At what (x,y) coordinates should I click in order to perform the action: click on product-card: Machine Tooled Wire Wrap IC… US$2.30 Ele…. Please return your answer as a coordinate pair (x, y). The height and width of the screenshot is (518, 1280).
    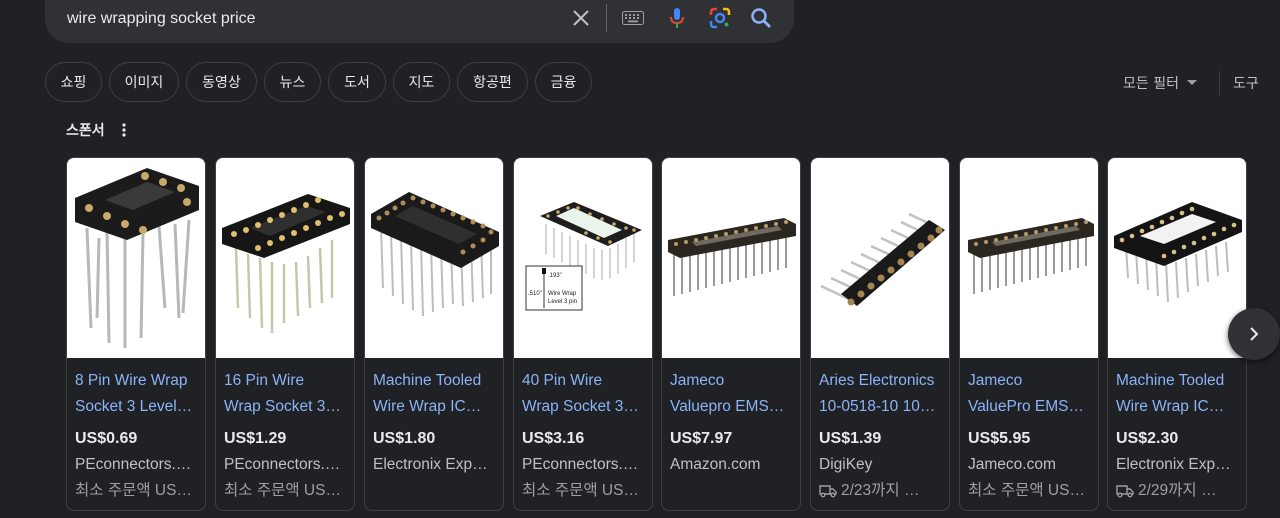
    Looking at the image, I should click on (1177, 334).